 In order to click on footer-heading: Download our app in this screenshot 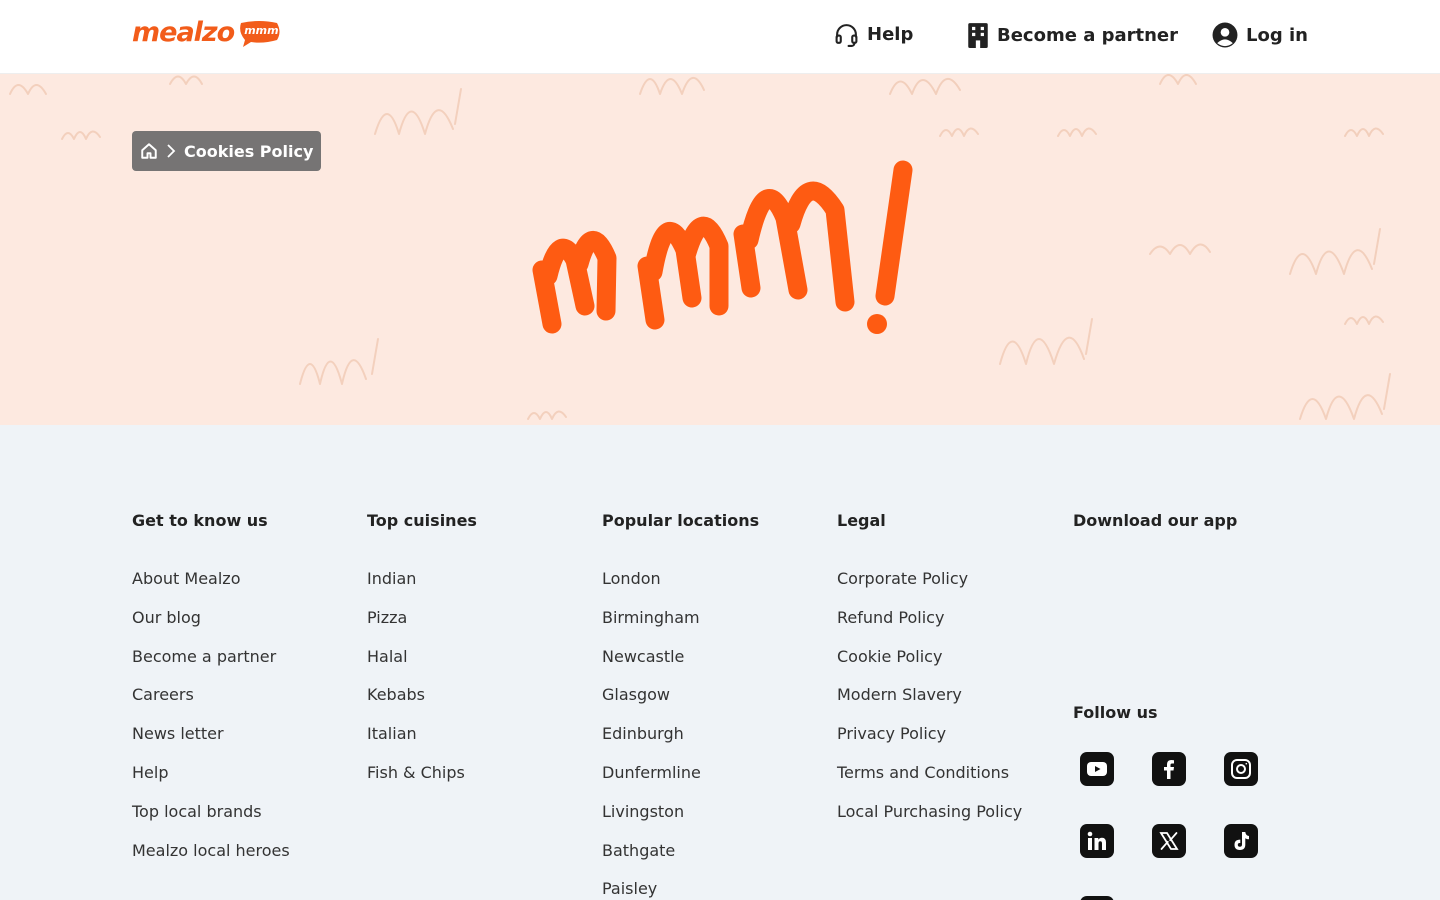, I will do `click(1155, 520)`.